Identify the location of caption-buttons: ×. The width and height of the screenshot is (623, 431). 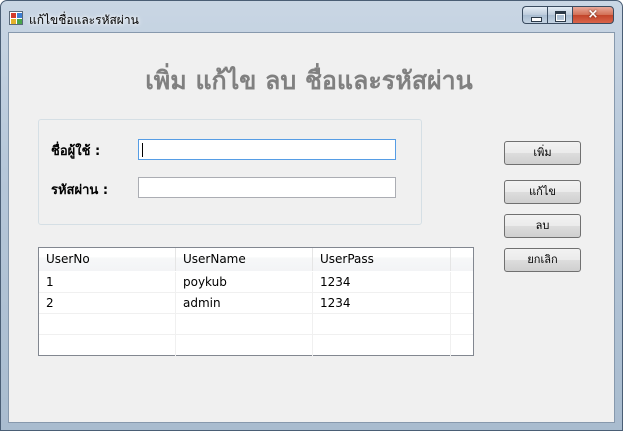
(568, 15).